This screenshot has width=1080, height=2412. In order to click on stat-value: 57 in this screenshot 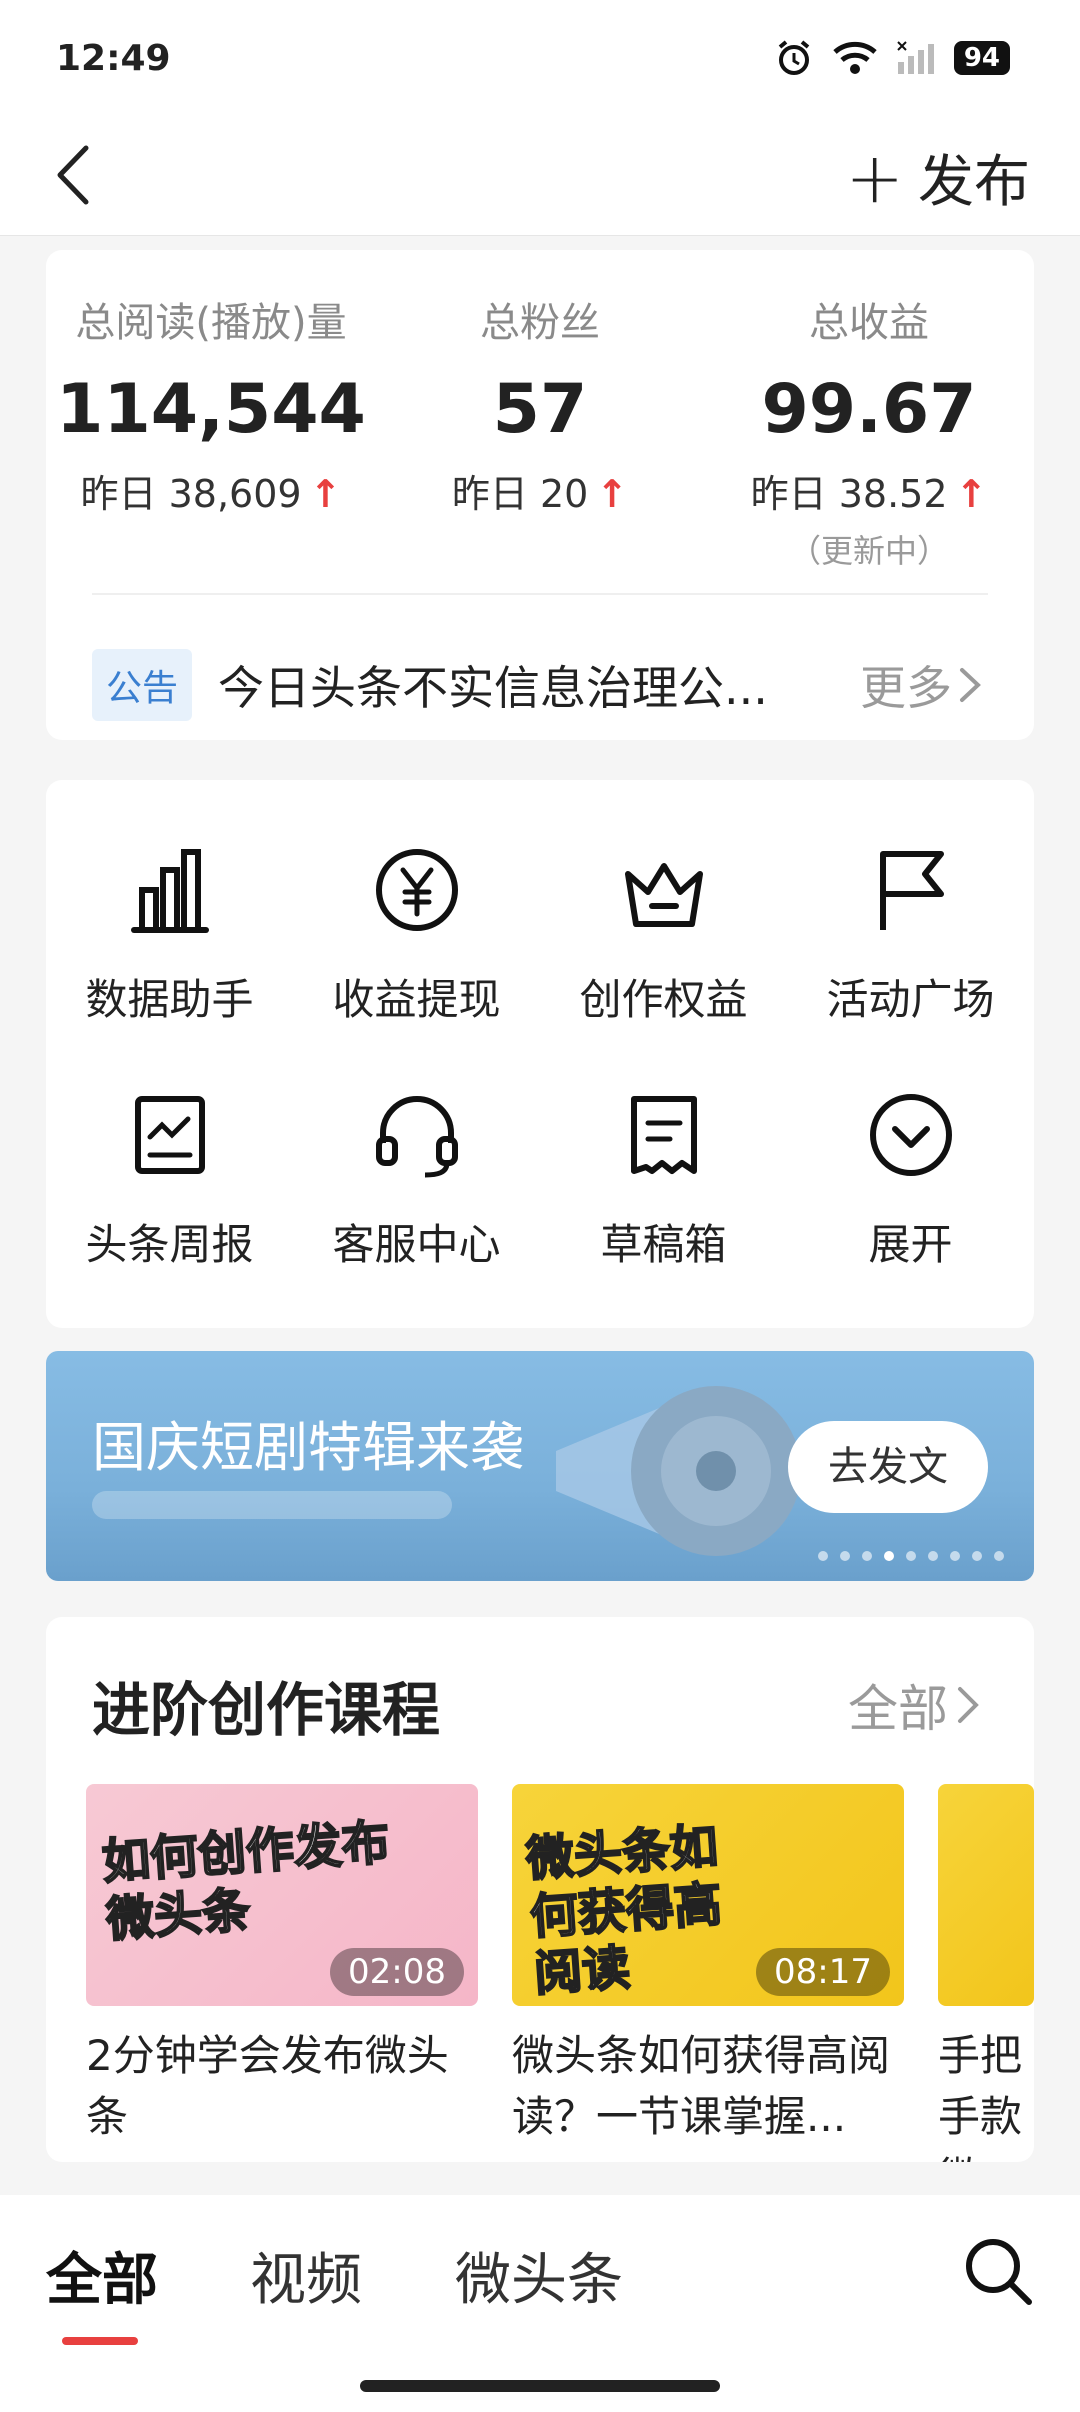, I will do `click(540, 409)`.